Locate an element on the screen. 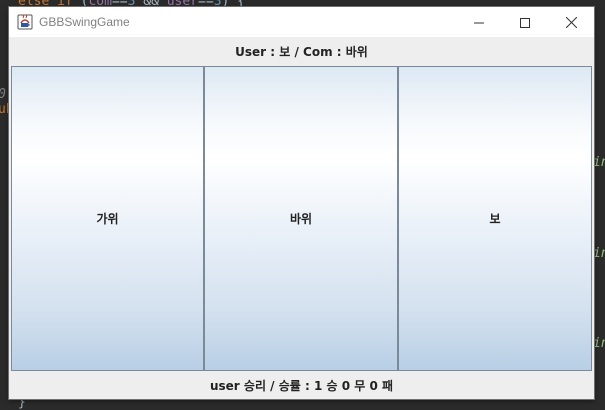 This screenshot has width=605, height=410. maximize-button is located at coordinates (525, 22).